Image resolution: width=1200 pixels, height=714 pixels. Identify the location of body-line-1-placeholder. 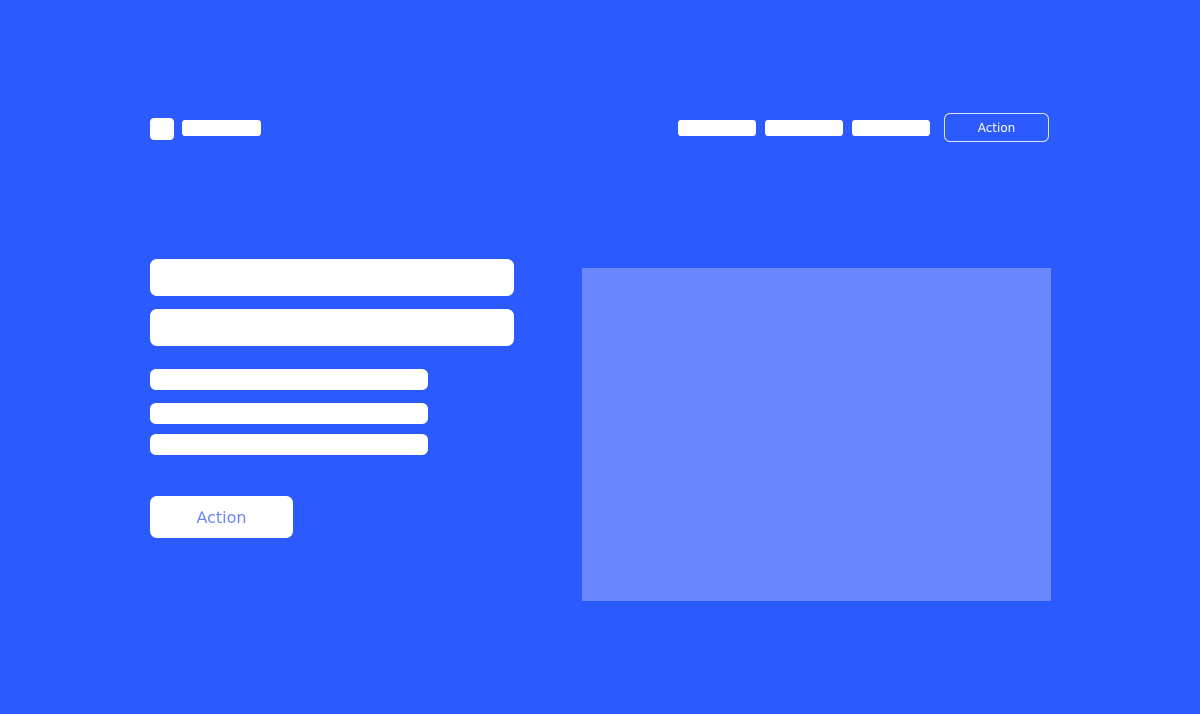
(289, 379).